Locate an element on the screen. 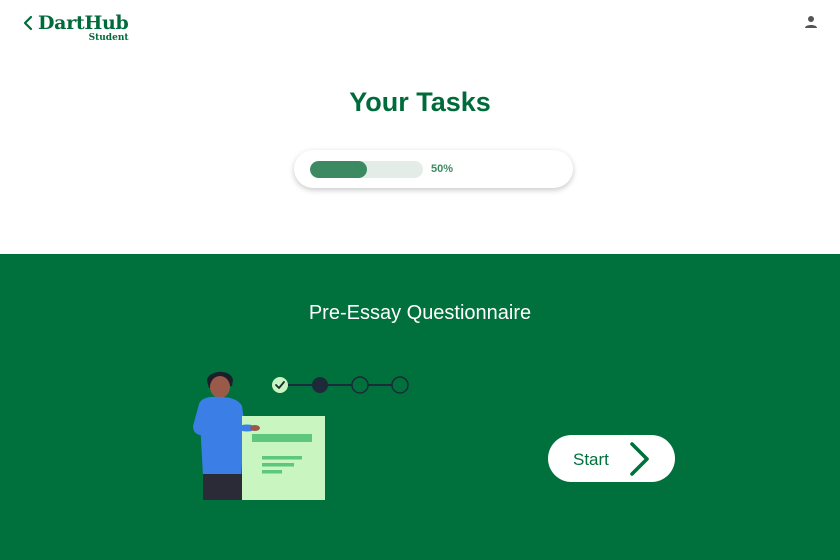 This screenshot has height=560, width=840. user-icon is located at coordinates (811, 22).